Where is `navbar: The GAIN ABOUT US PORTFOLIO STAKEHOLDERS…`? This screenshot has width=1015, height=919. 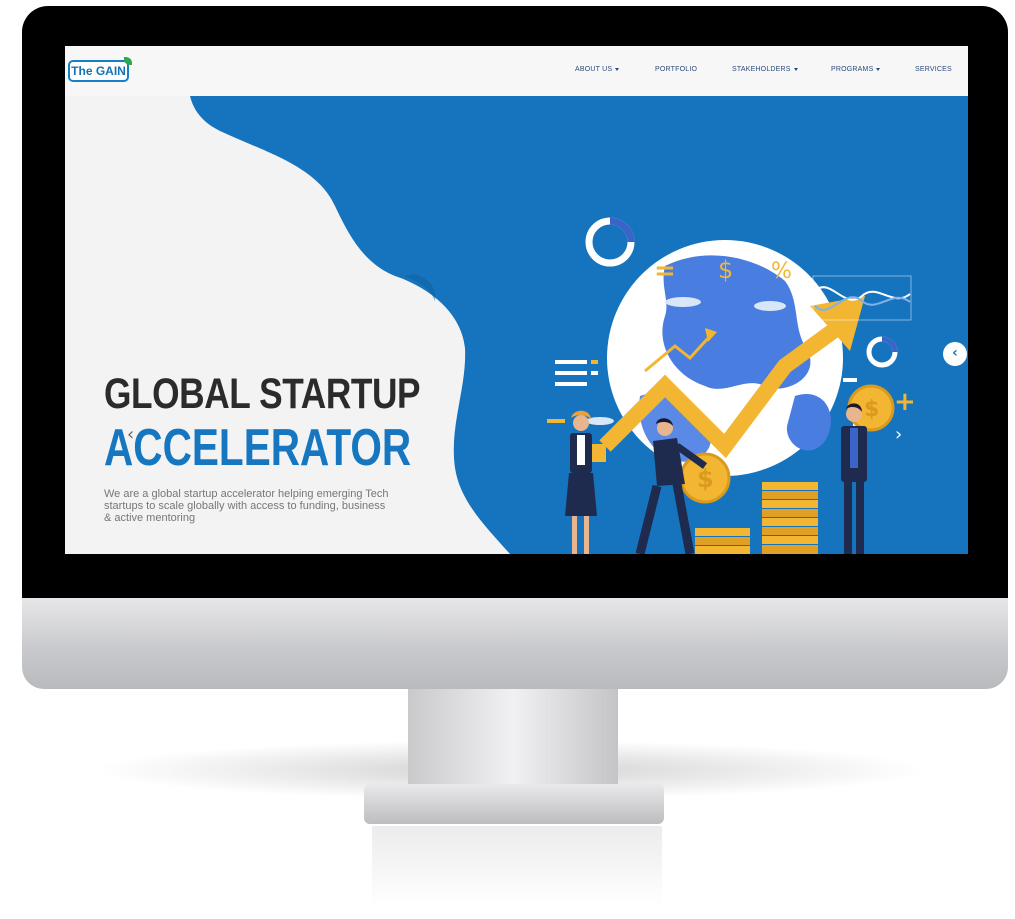 navbar: The GAIN ABOUT US PORTFOLIO STAKEHOLDERS… is located at coordinates (516, 71).